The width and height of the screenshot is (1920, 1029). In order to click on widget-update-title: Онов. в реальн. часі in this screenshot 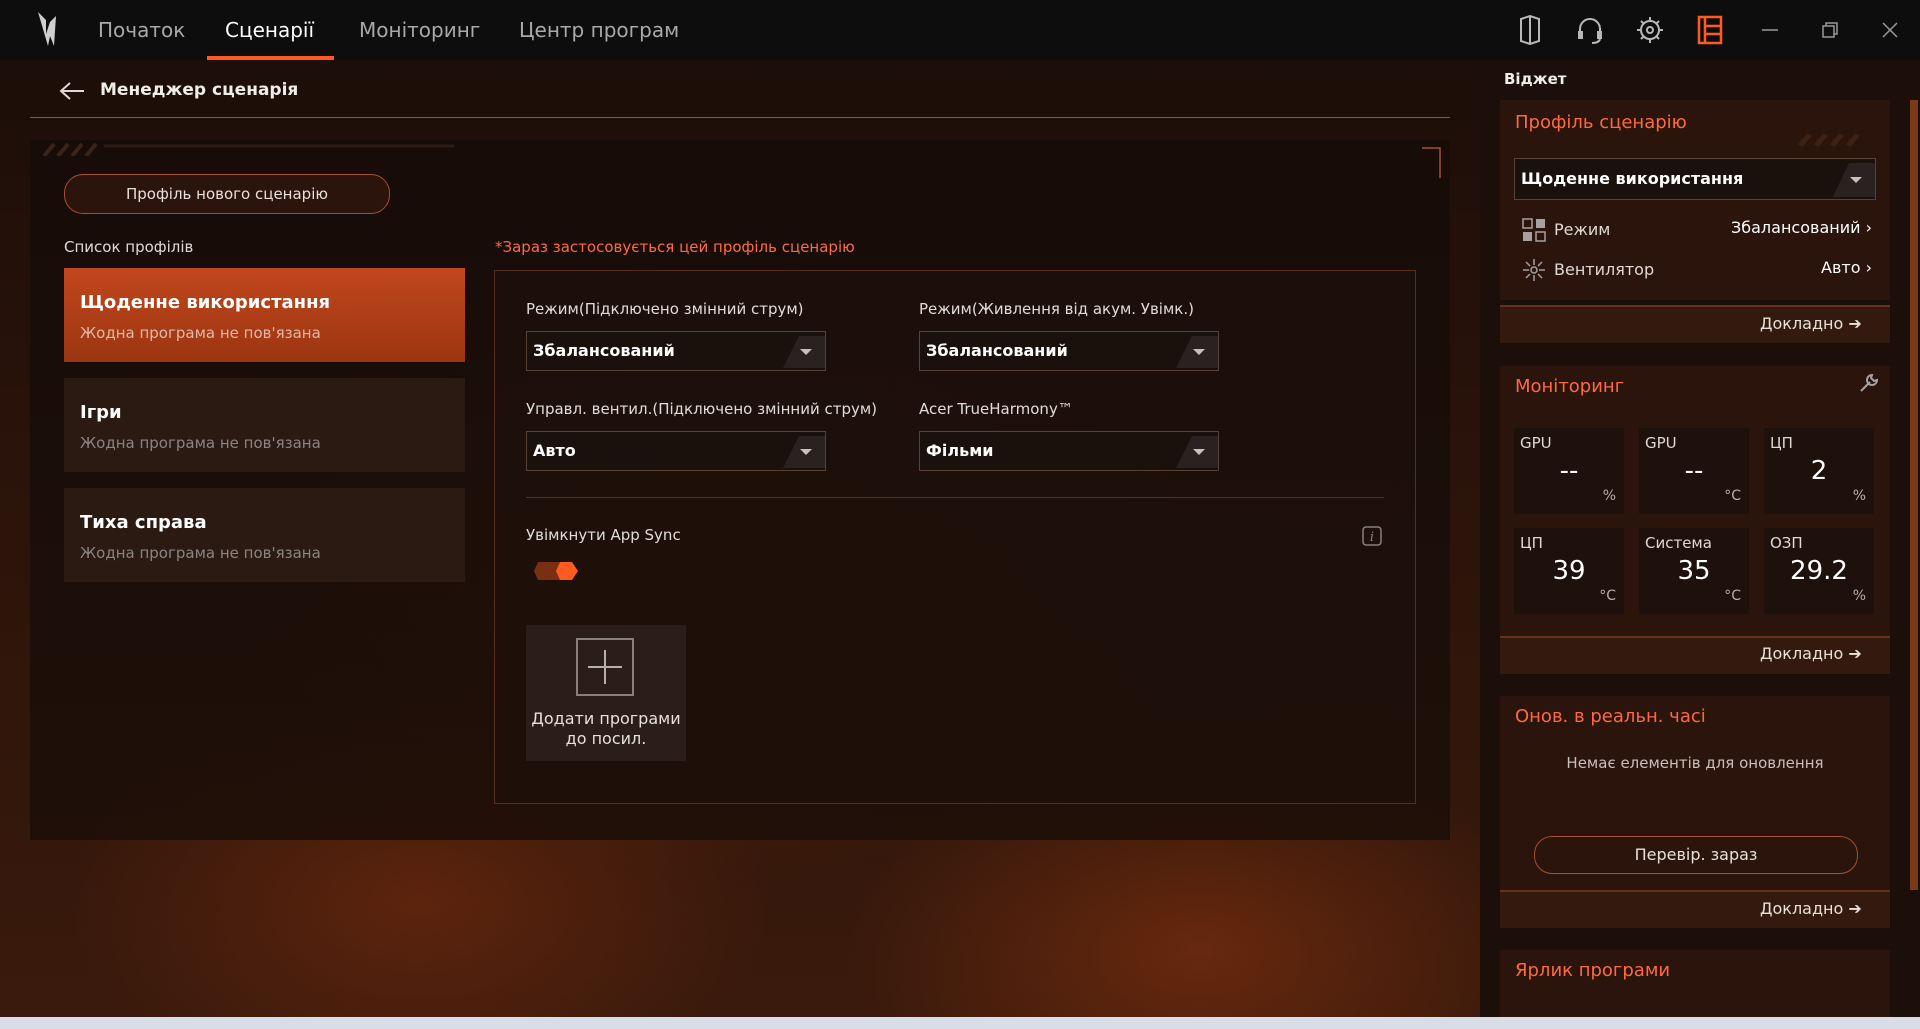, I will do `click(1610, 716)`.